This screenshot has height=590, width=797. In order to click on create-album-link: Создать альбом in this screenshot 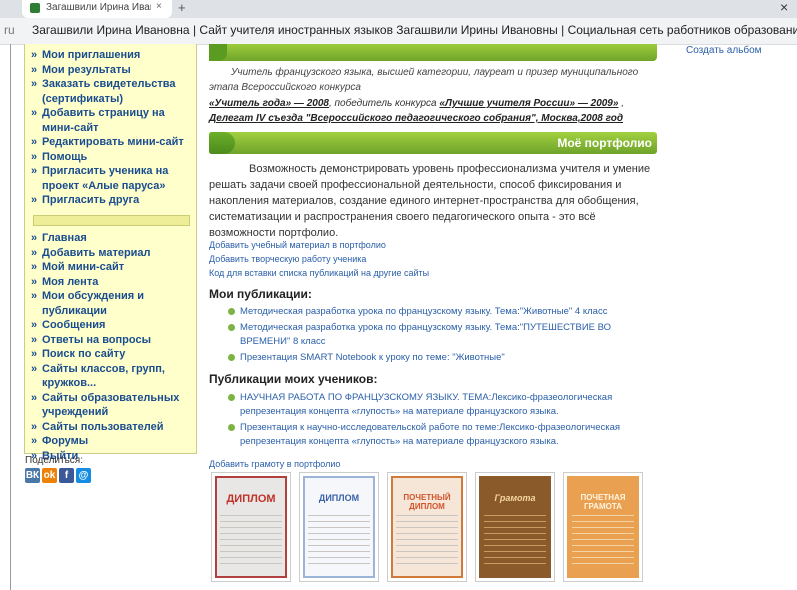, I will do `click(724, 50)`.